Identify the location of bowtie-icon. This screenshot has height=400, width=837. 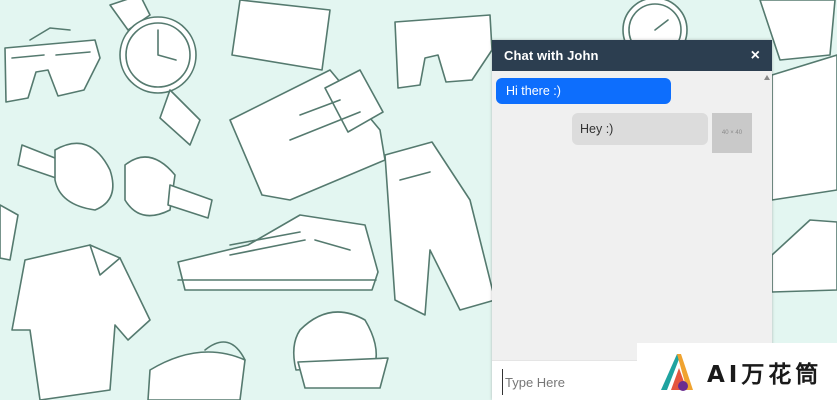
(115, 180).